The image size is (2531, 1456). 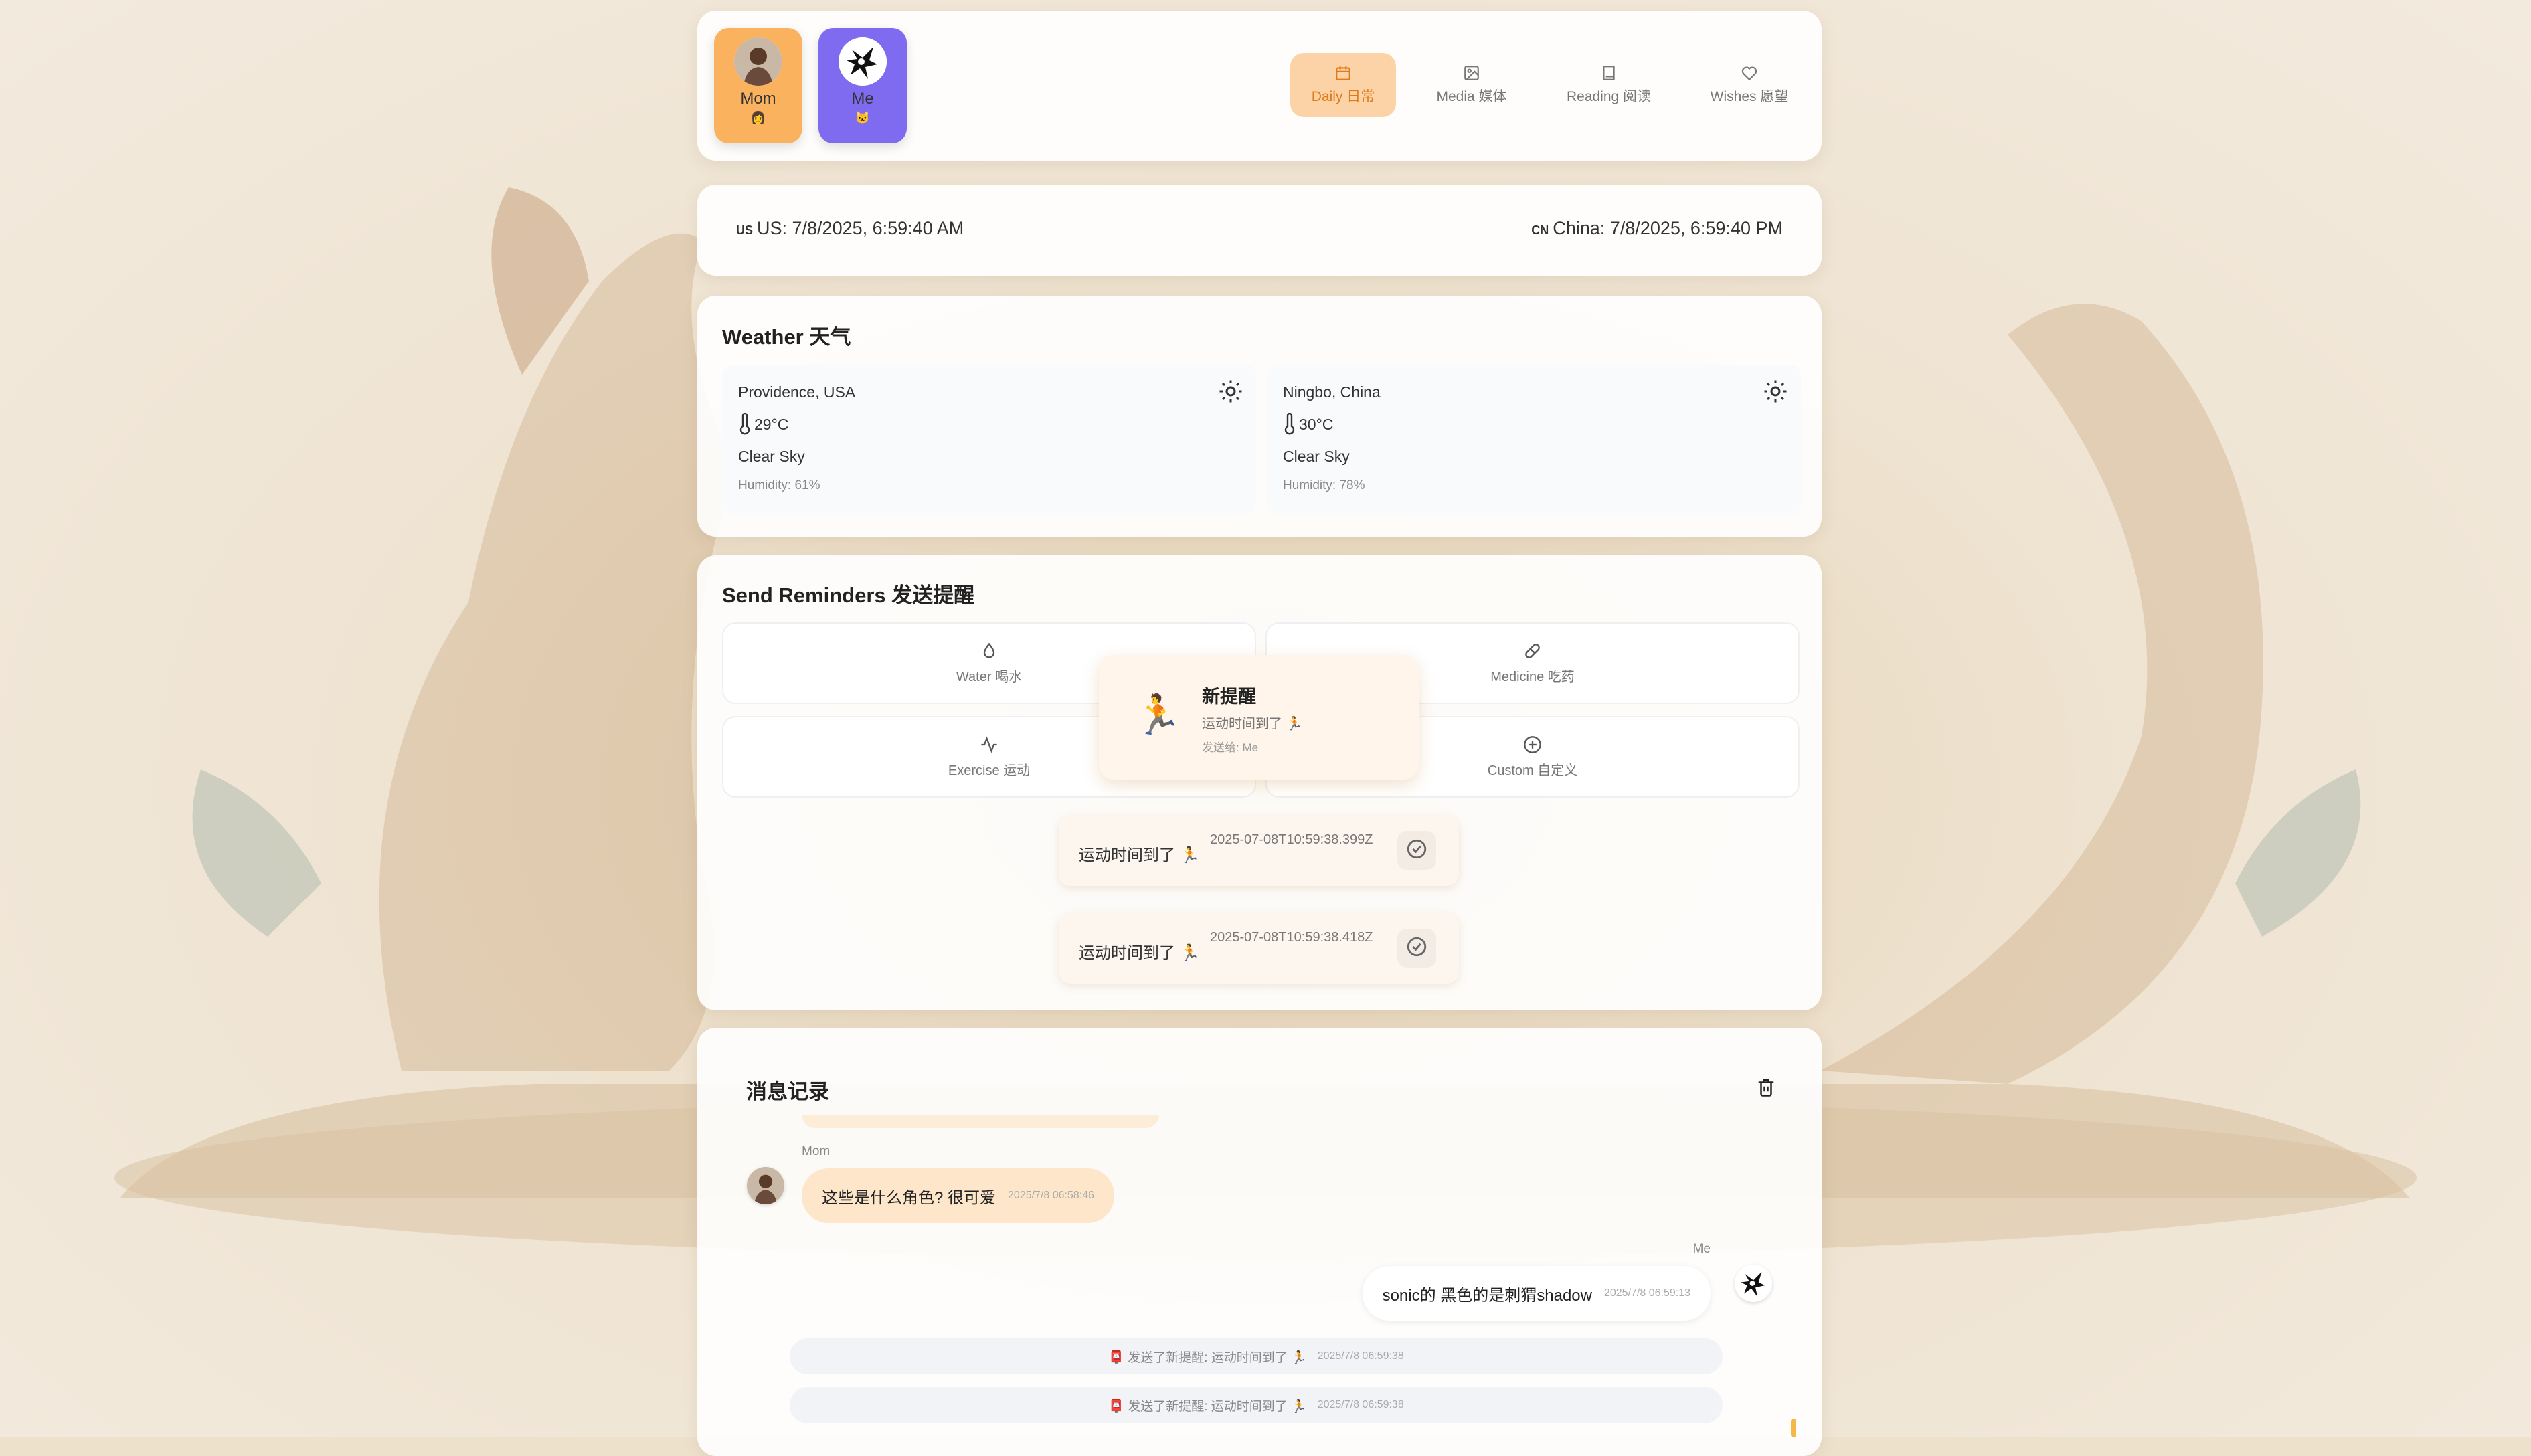 I want to click on section-title: 消息记录, so click(x=787, y=1091).